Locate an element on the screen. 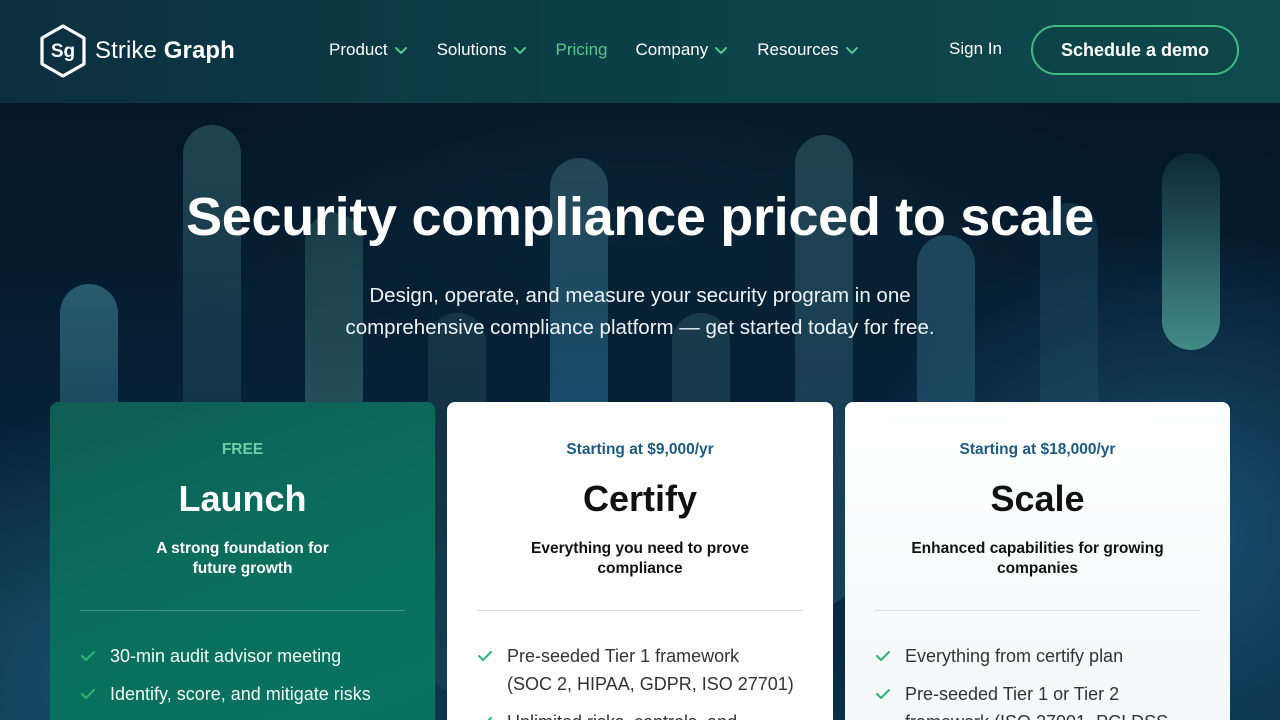 The width and height of the screenshot is (1280, 720). feature-text: Everything from certify plan is located at coordinates (1014, 656).